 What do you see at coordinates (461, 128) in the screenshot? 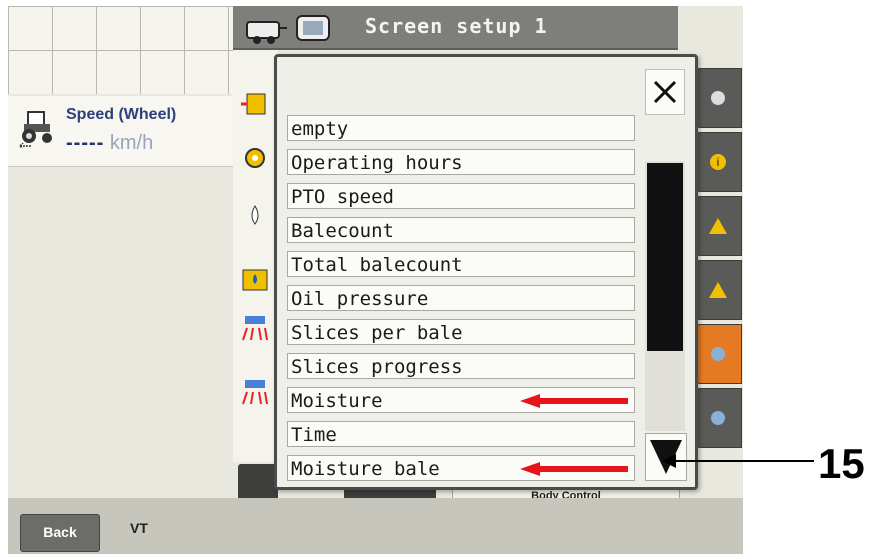
I see `list-item: empty` at bounding box center [461, 128].